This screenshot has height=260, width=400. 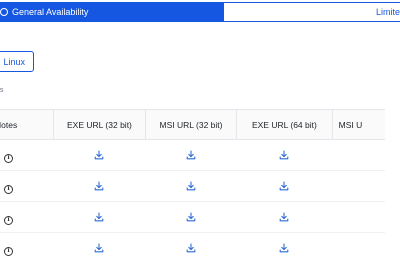 I want to click on tab-general-availability-label: General Availability, so click(x=50, y=12).